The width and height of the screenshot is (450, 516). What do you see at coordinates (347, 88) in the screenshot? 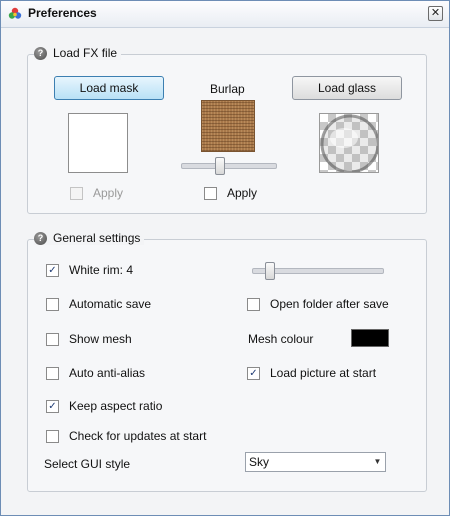
I see `load-glass-button: Load glass` at bounding box center [347, 88].